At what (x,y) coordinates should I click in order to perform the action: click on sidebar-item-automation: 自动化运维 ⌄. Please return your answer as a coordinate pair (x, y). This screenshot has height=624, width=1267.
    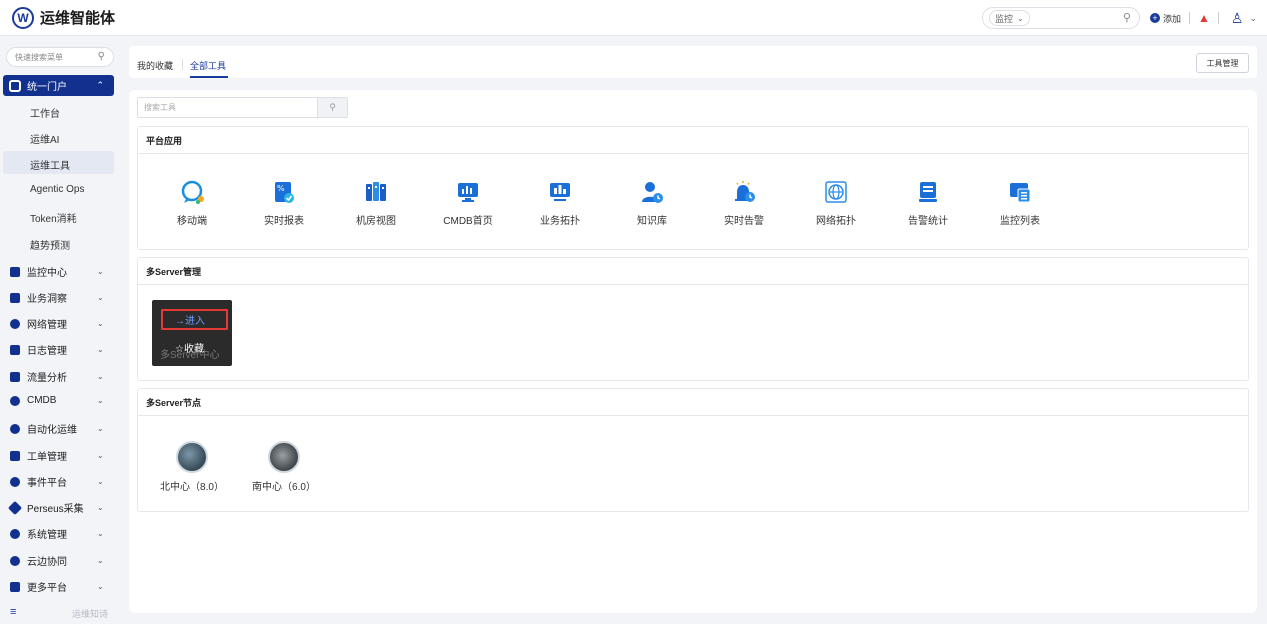
    Looking at the image, I should click on (60, 428).